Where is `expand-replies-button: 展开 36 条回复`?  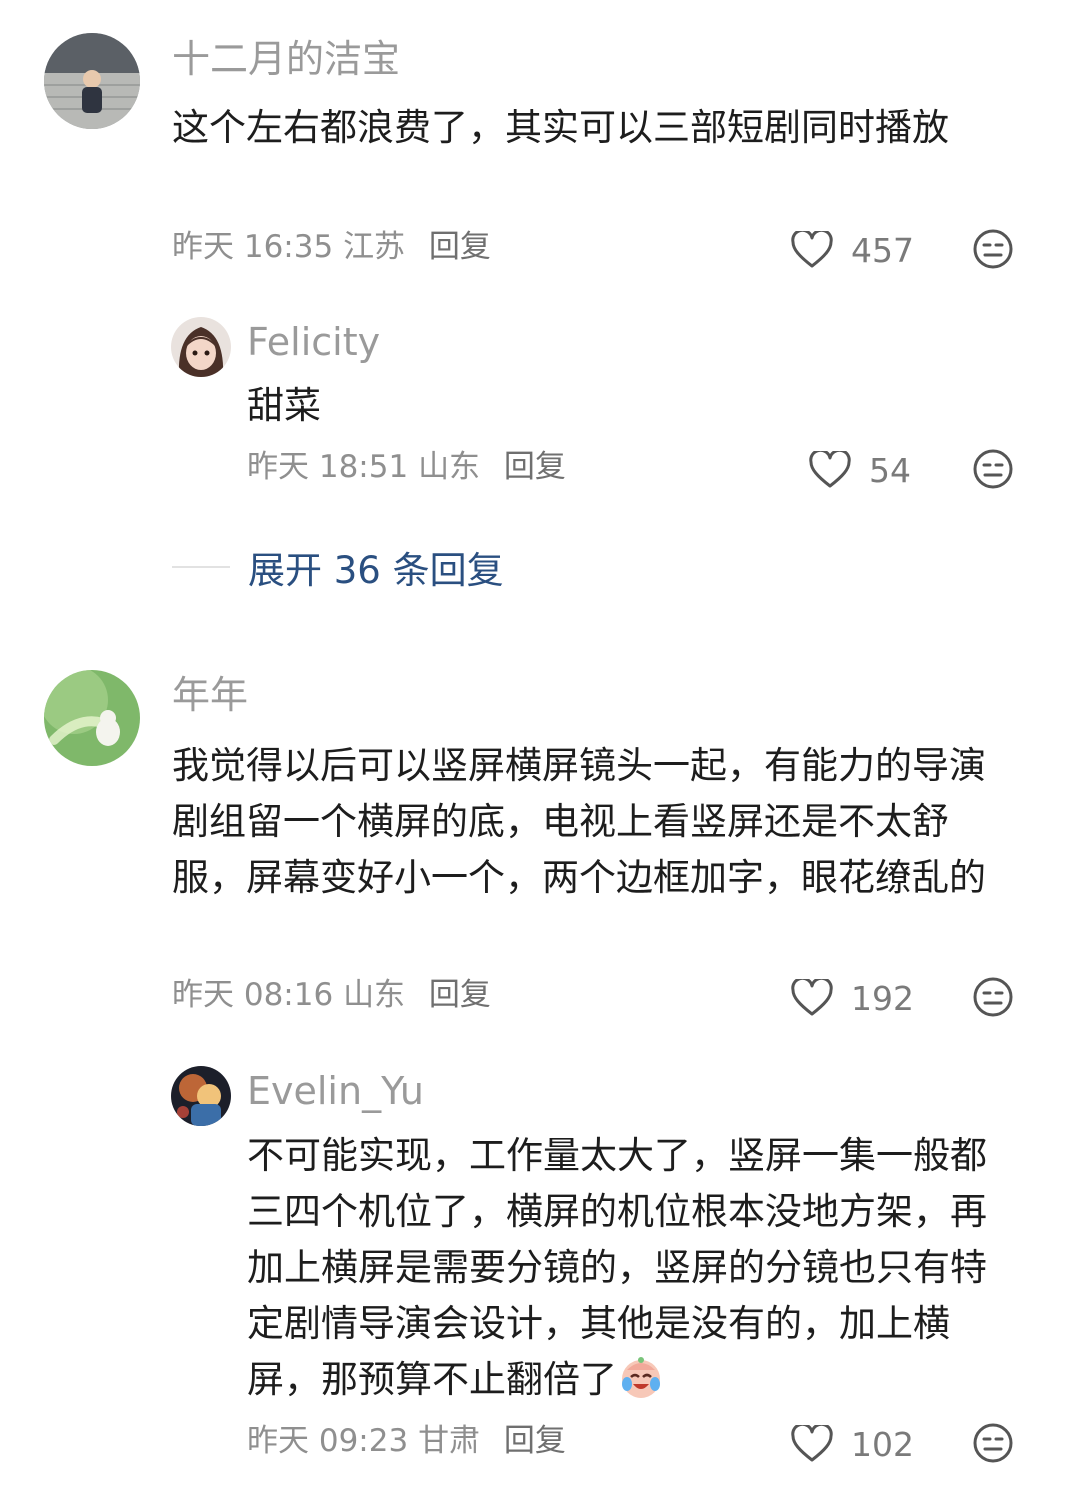
expand-replies-button: 展开 36 条回复 is located at coordinates (338, 567).